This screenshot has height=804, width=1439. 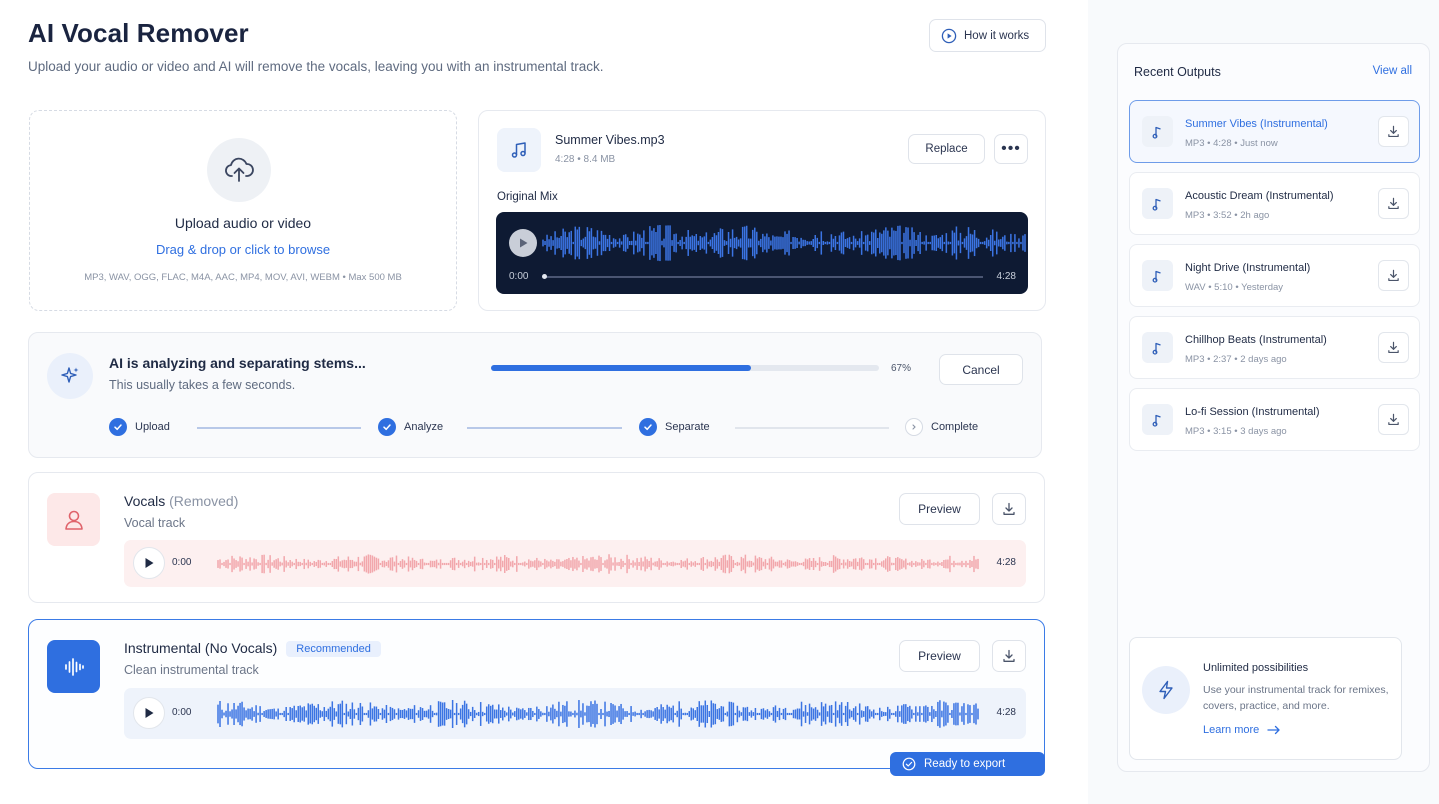 I want to click on vocals-player: 0:00 4:28, so click(x=575, y=563).